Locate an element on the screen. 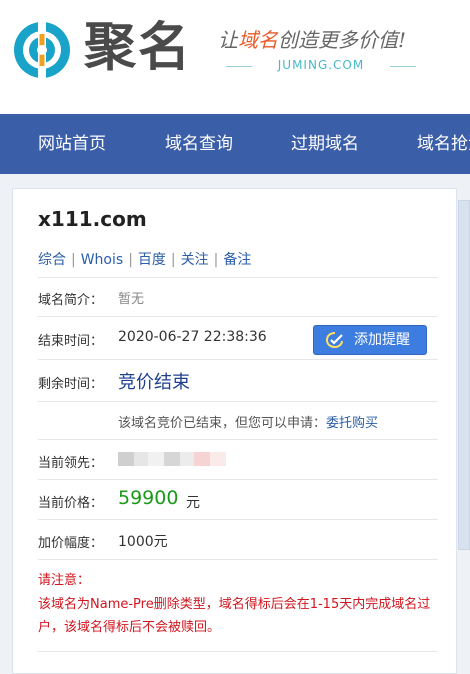 This screenshot has height=674, width=470. row-remaining-time: 剩余时间： 竞价结束 is located at coordinates (238, 380).